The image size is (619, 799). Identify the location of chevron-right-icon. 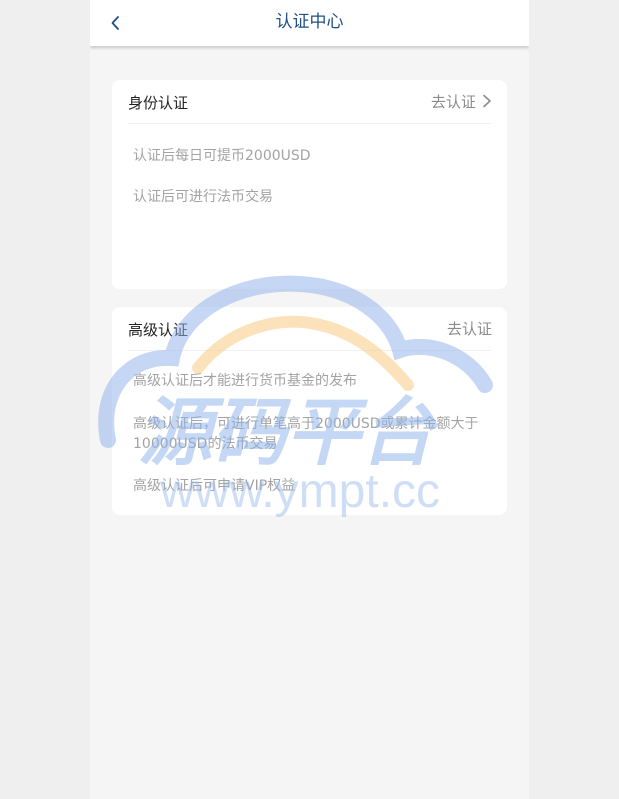
(487, 101).